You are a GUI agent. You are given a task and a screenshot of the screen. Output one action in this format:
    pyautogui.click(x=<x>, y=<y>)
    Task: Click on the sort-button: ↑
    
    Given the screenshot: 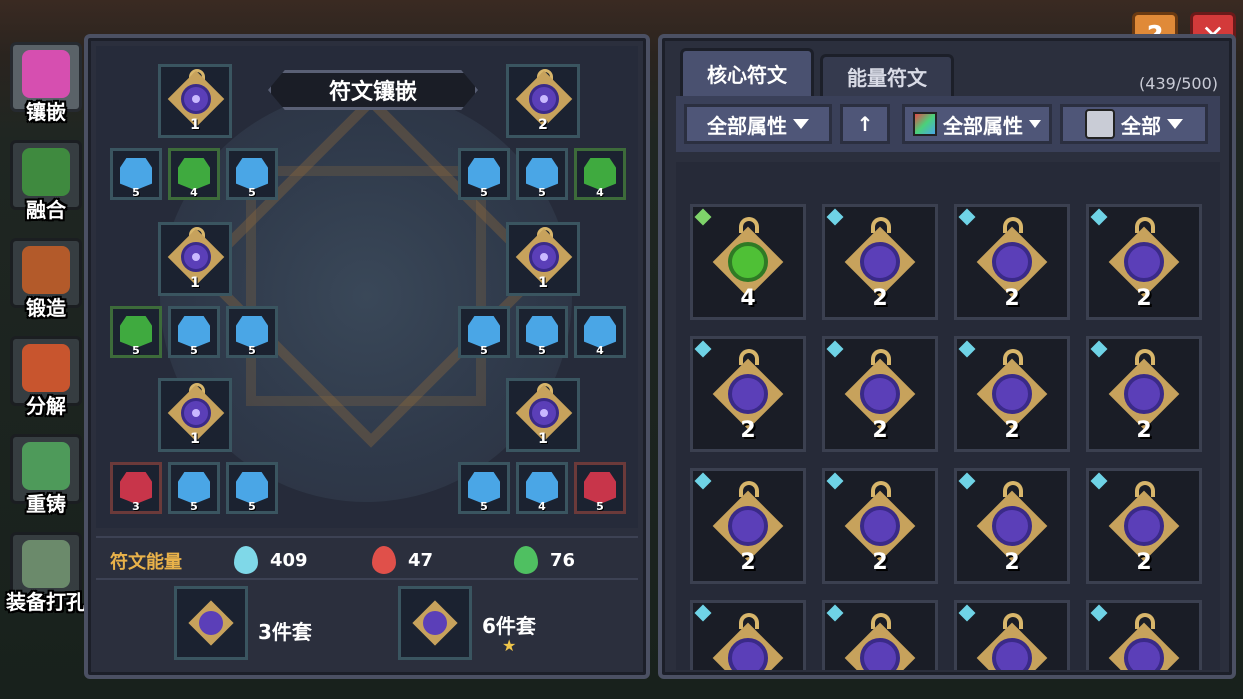 What is the action you would take?
    pyautogui.click(x=865, y=124)
    